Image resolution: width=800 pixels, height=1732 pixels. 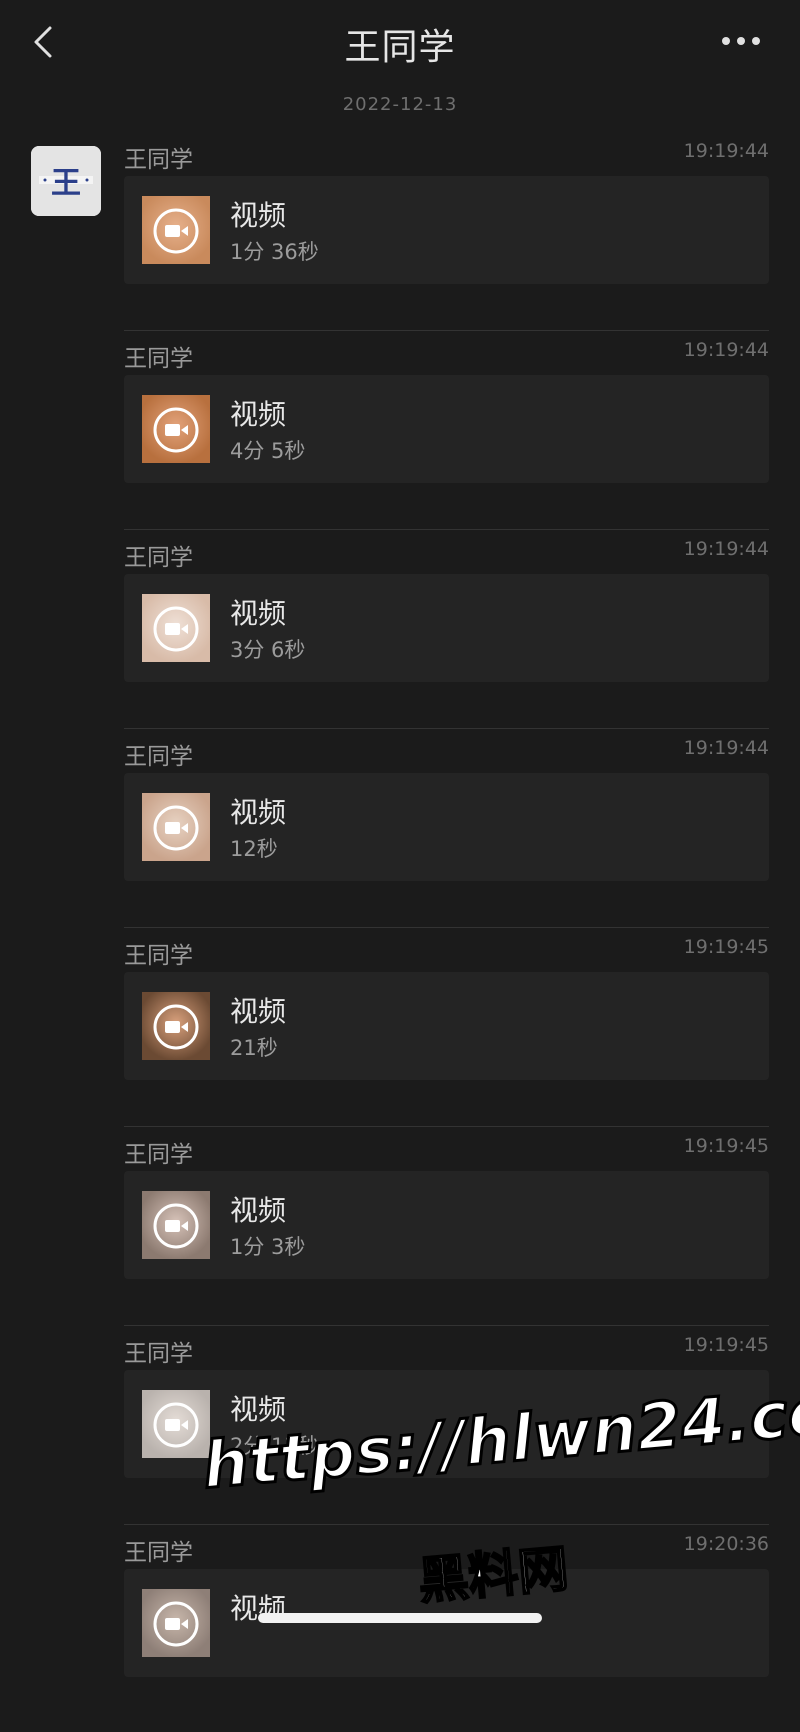 What do you see at coordinates (66, 183) in the screenshot?
I see `avatar-label: 王` at bounding box center [66, 183].